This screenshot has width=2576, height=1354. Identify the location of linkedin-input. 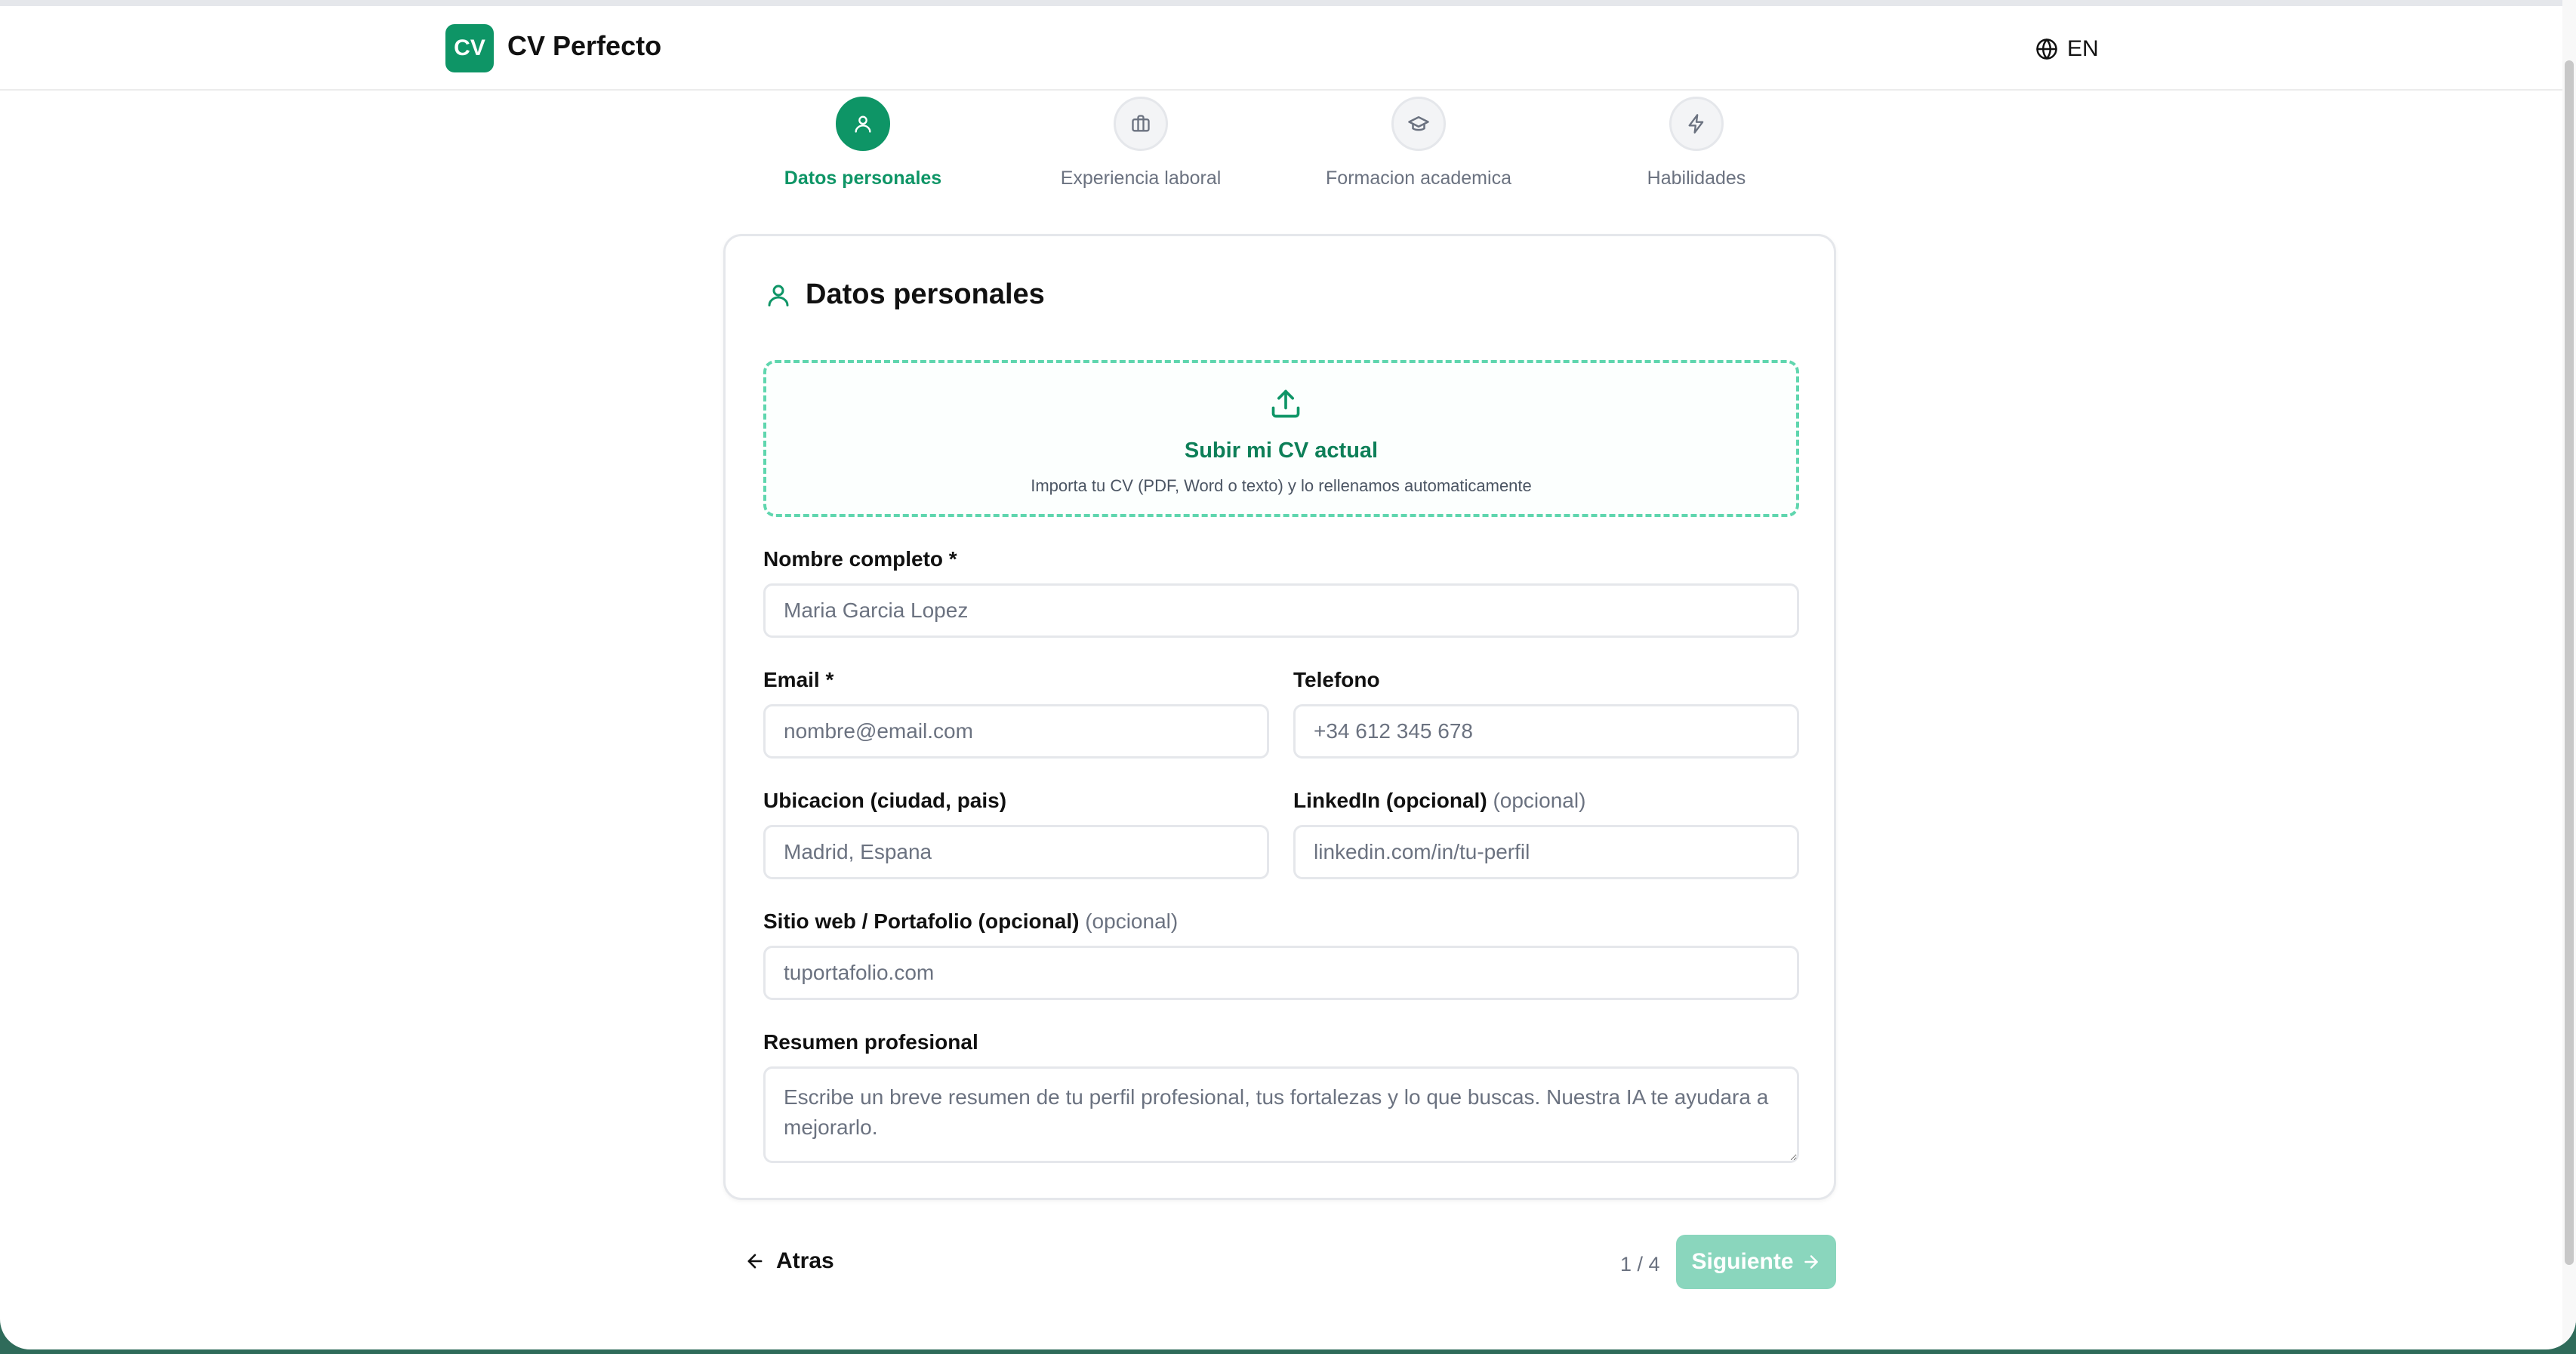
(1546, 852).